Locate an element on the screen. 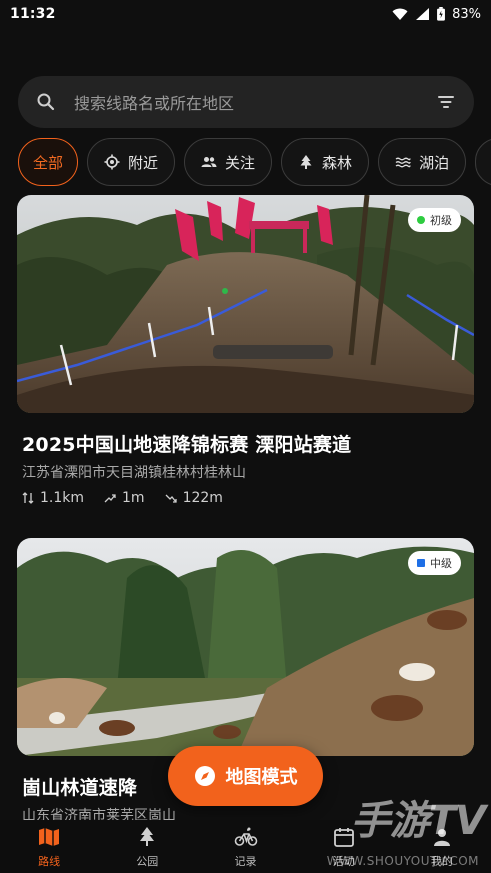 This screenshot has width=491, height=873. distance-value: 1.1km is located at coordinates (62, 498).